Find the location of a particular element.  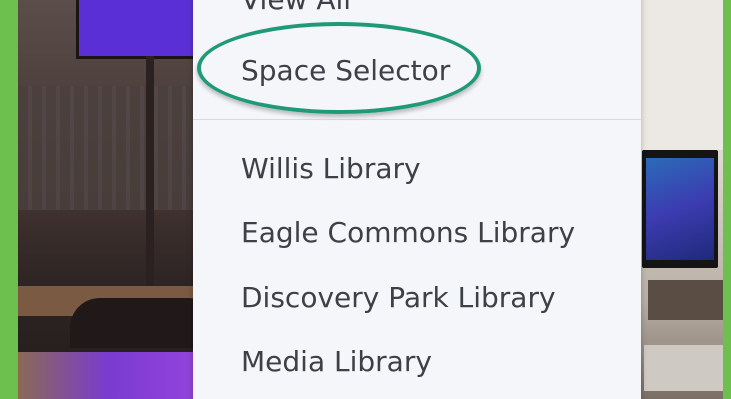

menu-item-view-all: View All is located at coordinates (296, 7).